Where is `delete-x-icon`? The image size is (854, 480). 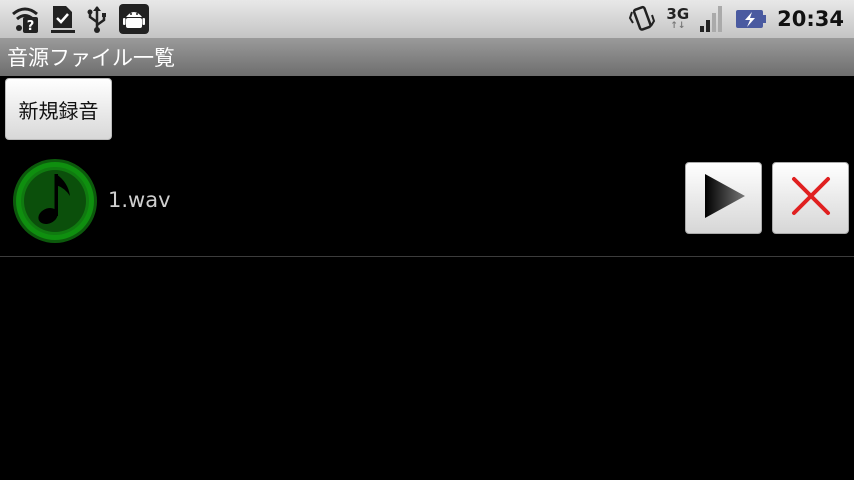 delete-x-icon is located at coordinates (811, 198).